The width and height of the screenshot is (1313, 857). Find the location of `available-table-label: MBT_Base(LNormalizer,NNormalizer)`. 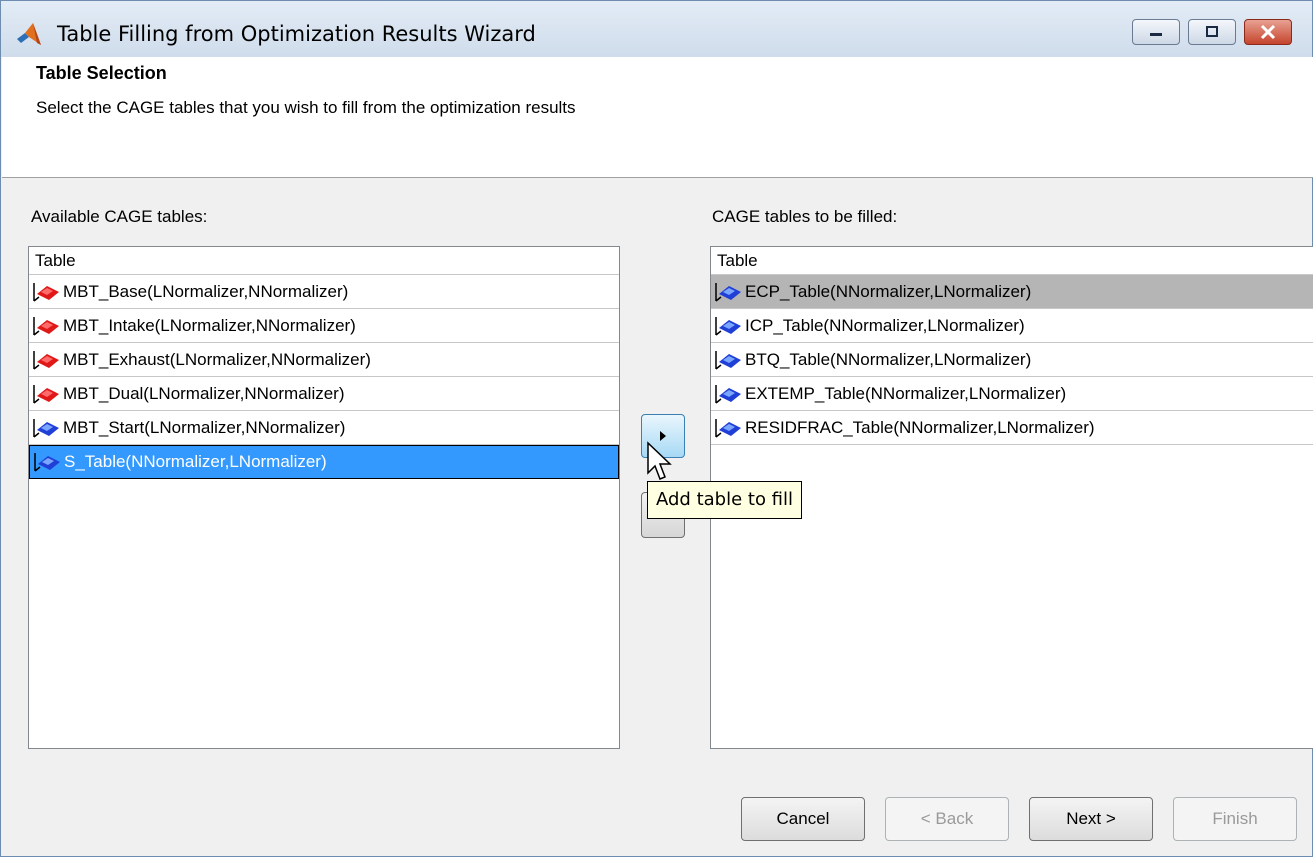

available-table-label: MBT_Base(LNormalizer,NNormalizer) is located at coordinates (206, 291).